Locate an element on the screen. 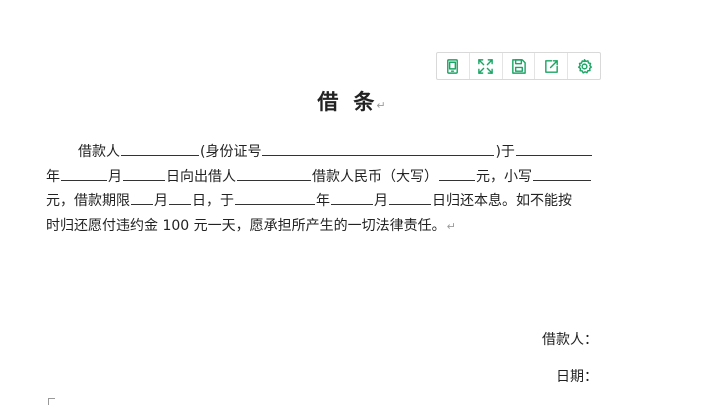  penalty-text: 时归还愿付违约金 100 元一天，愿承担所产生的一切法律责任。 is located at coordinates (246, 225).